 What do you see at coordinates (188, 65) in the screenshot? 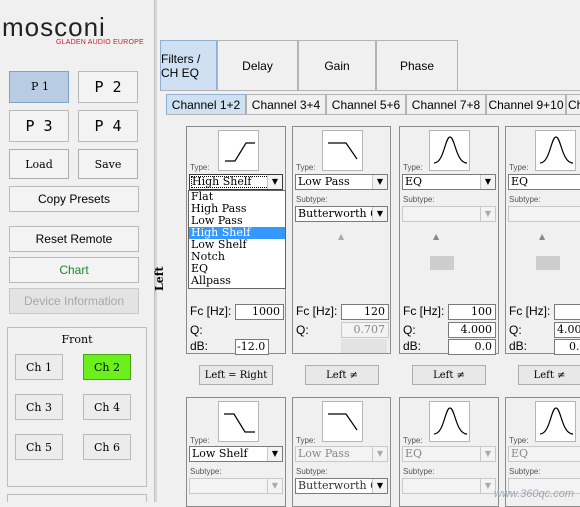
I see `tab-filters: Filters / CH EQ` at bounding box center [188, 65].